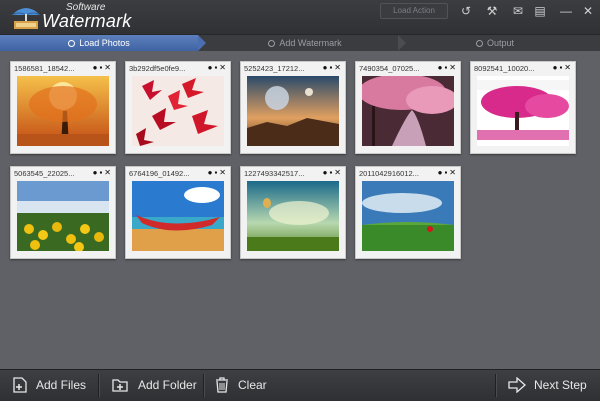 The width and height of the screenshot is (600, 401). Describe the element at coordinates (414, 11) in the screenshot. I see `load-action-button: Load Action` at that location.